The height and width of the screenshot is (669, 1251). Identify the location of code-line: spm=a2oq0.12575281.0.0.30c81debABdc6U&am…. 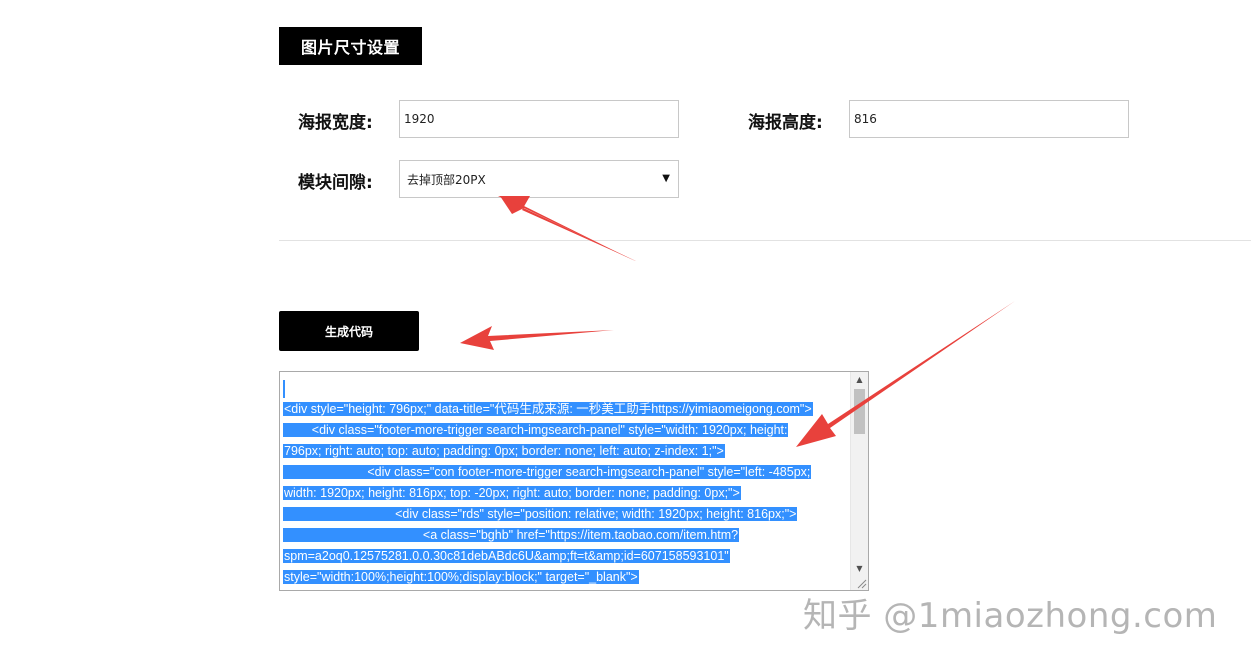
(567, 556).